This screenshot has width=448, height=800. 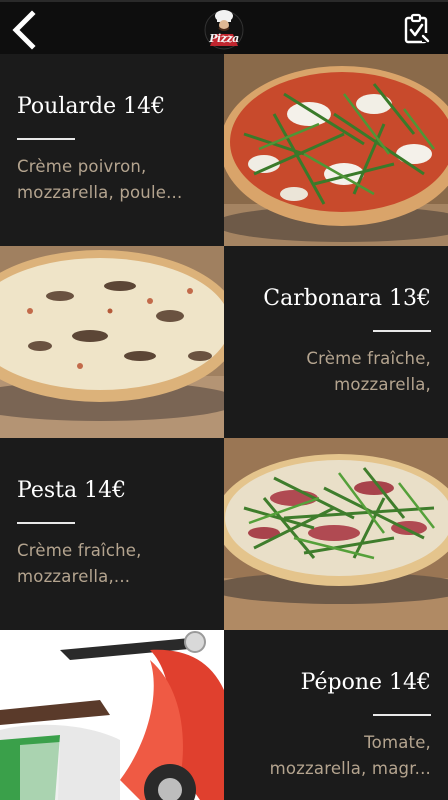 What do you see at coordinates (224, 38) in the screenshot?
I see `logo-text: Pizza` at bounding box center [224, 38].